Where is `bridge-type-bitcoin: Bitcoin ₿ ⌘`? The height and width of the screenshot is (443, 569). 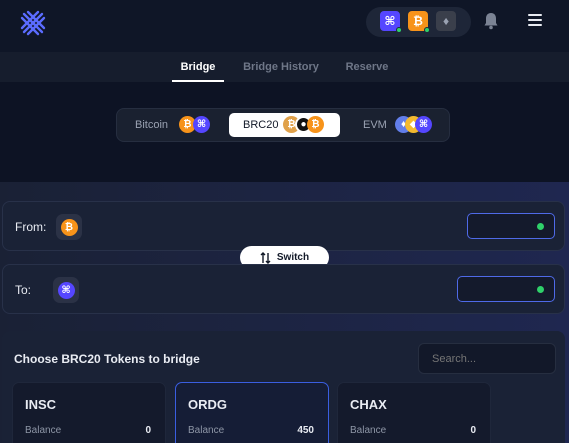 bridge-type-bitcoin: Bitcoin ₿ ⌘ is located at coordinates (171, 125).